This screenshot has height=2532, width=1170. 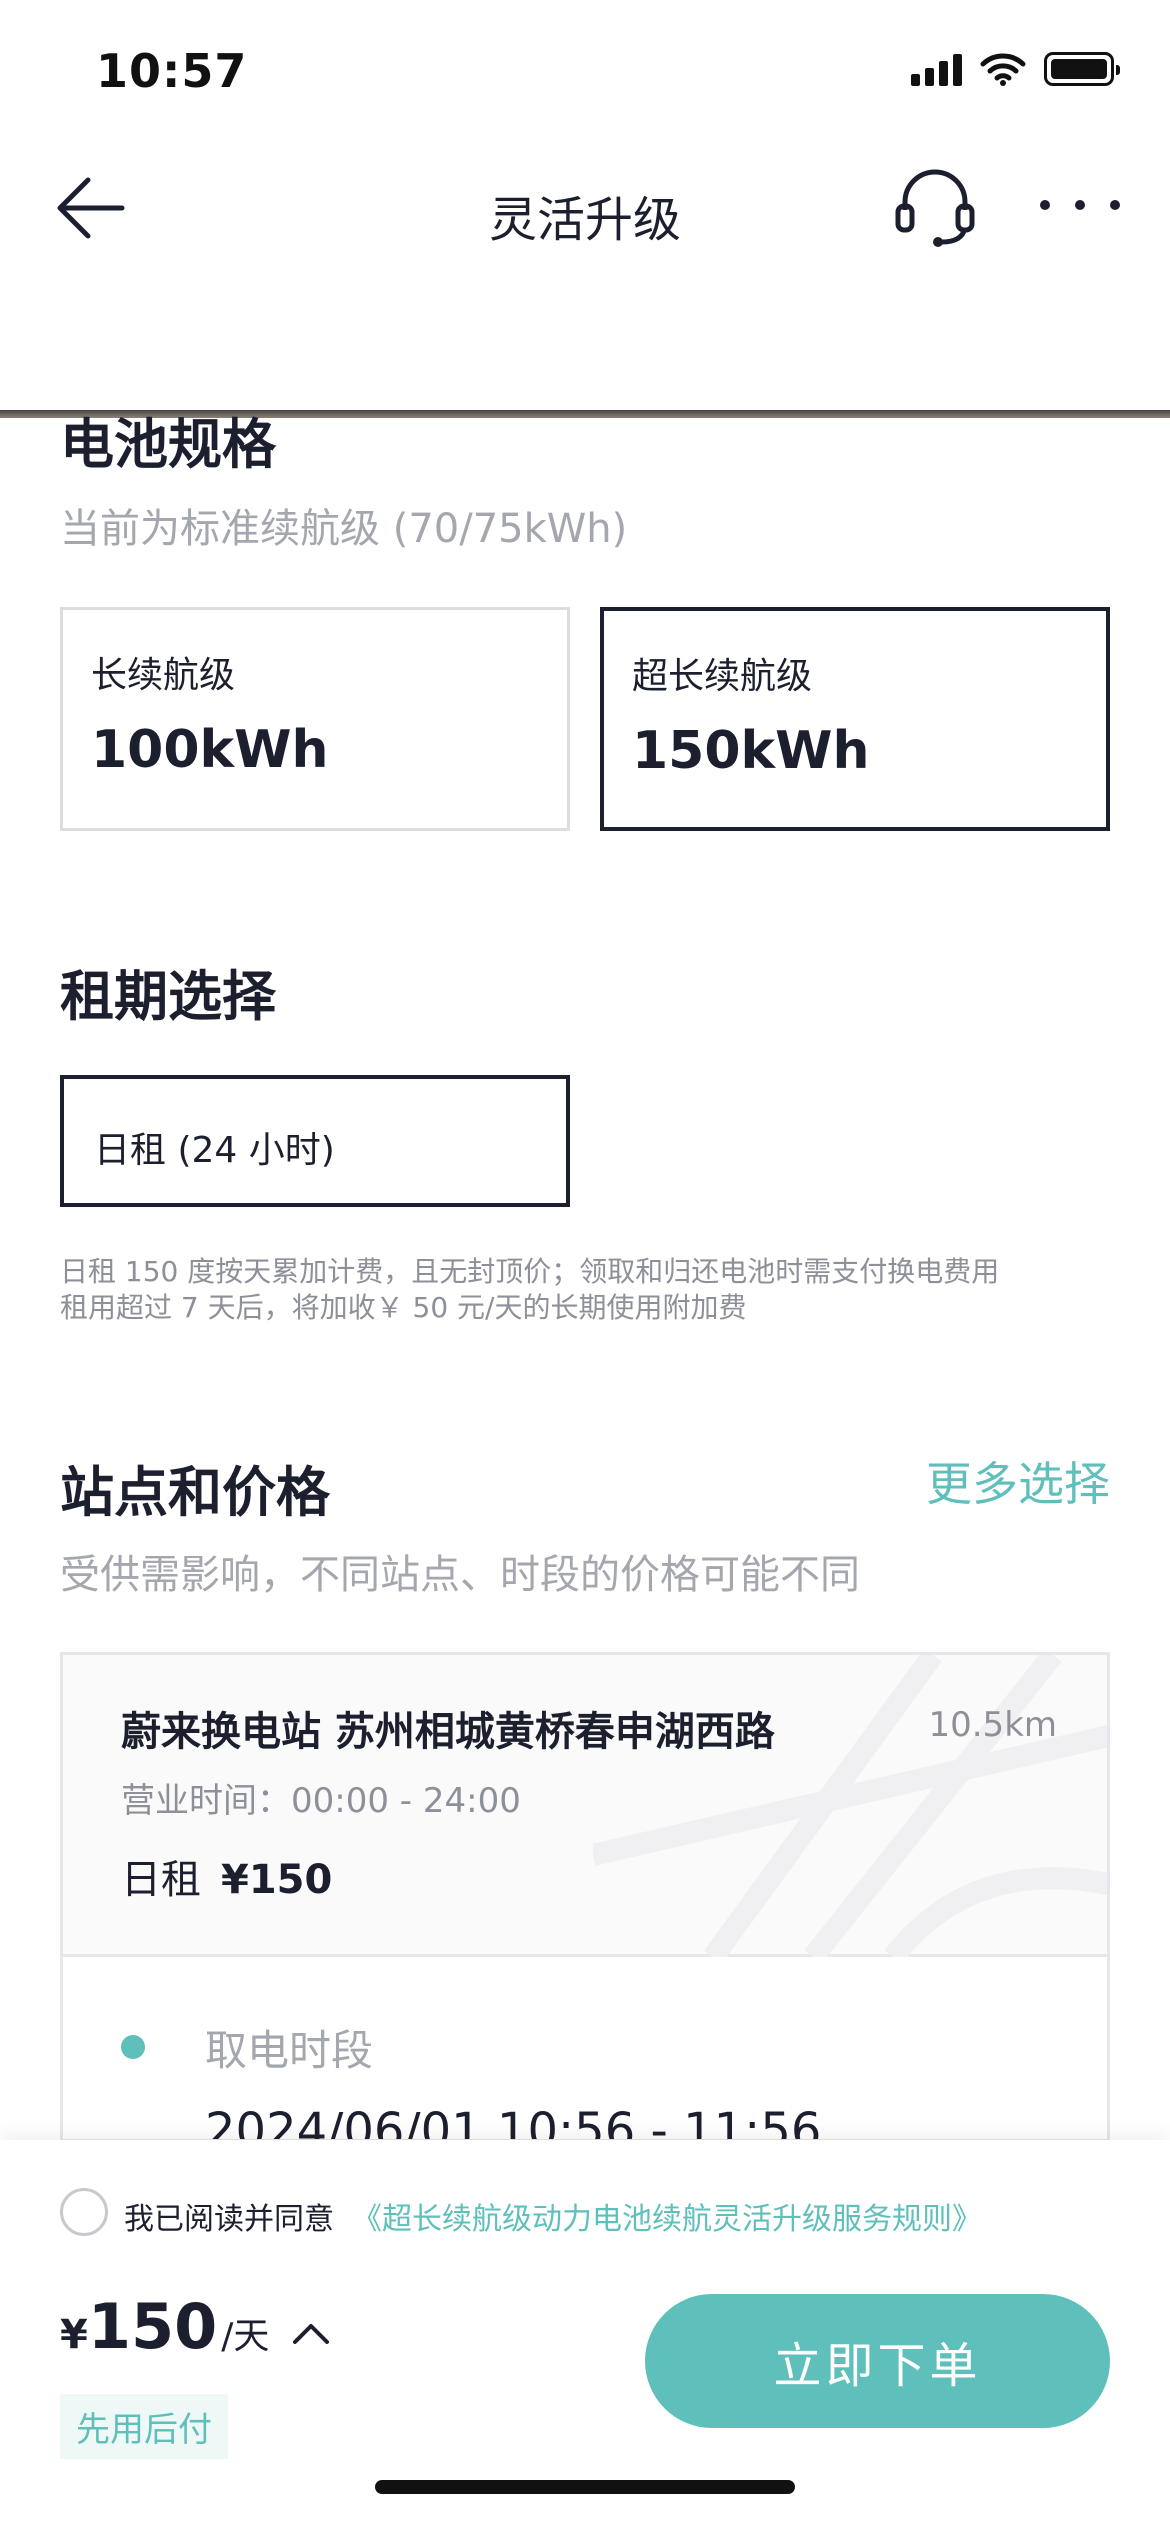 I want to click on service-rules-link: 《超长续航级动力电池续航灵活升级服务规则》, so click(x=667, y=2216).